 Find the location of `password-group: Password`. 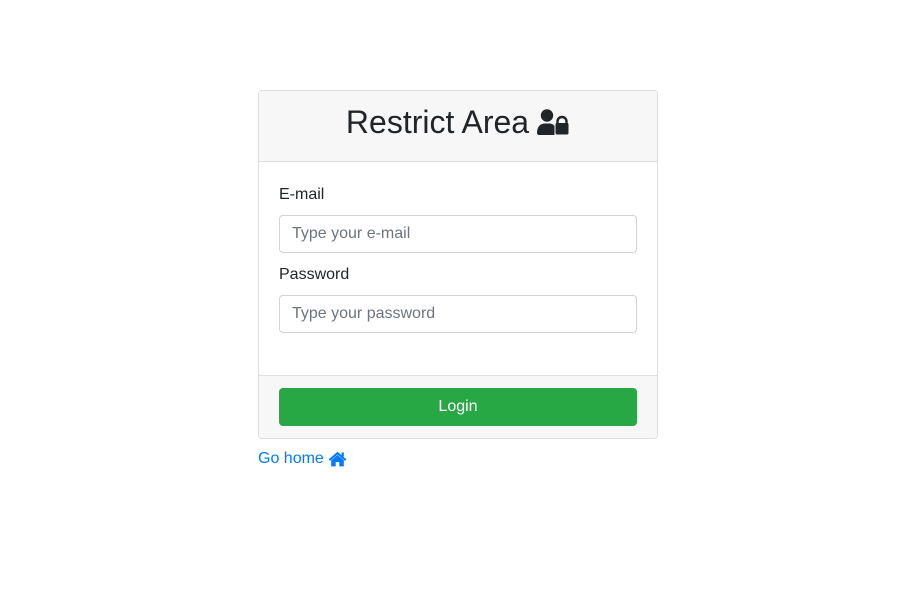

password-group: Password is located at coordinates (458, 300).